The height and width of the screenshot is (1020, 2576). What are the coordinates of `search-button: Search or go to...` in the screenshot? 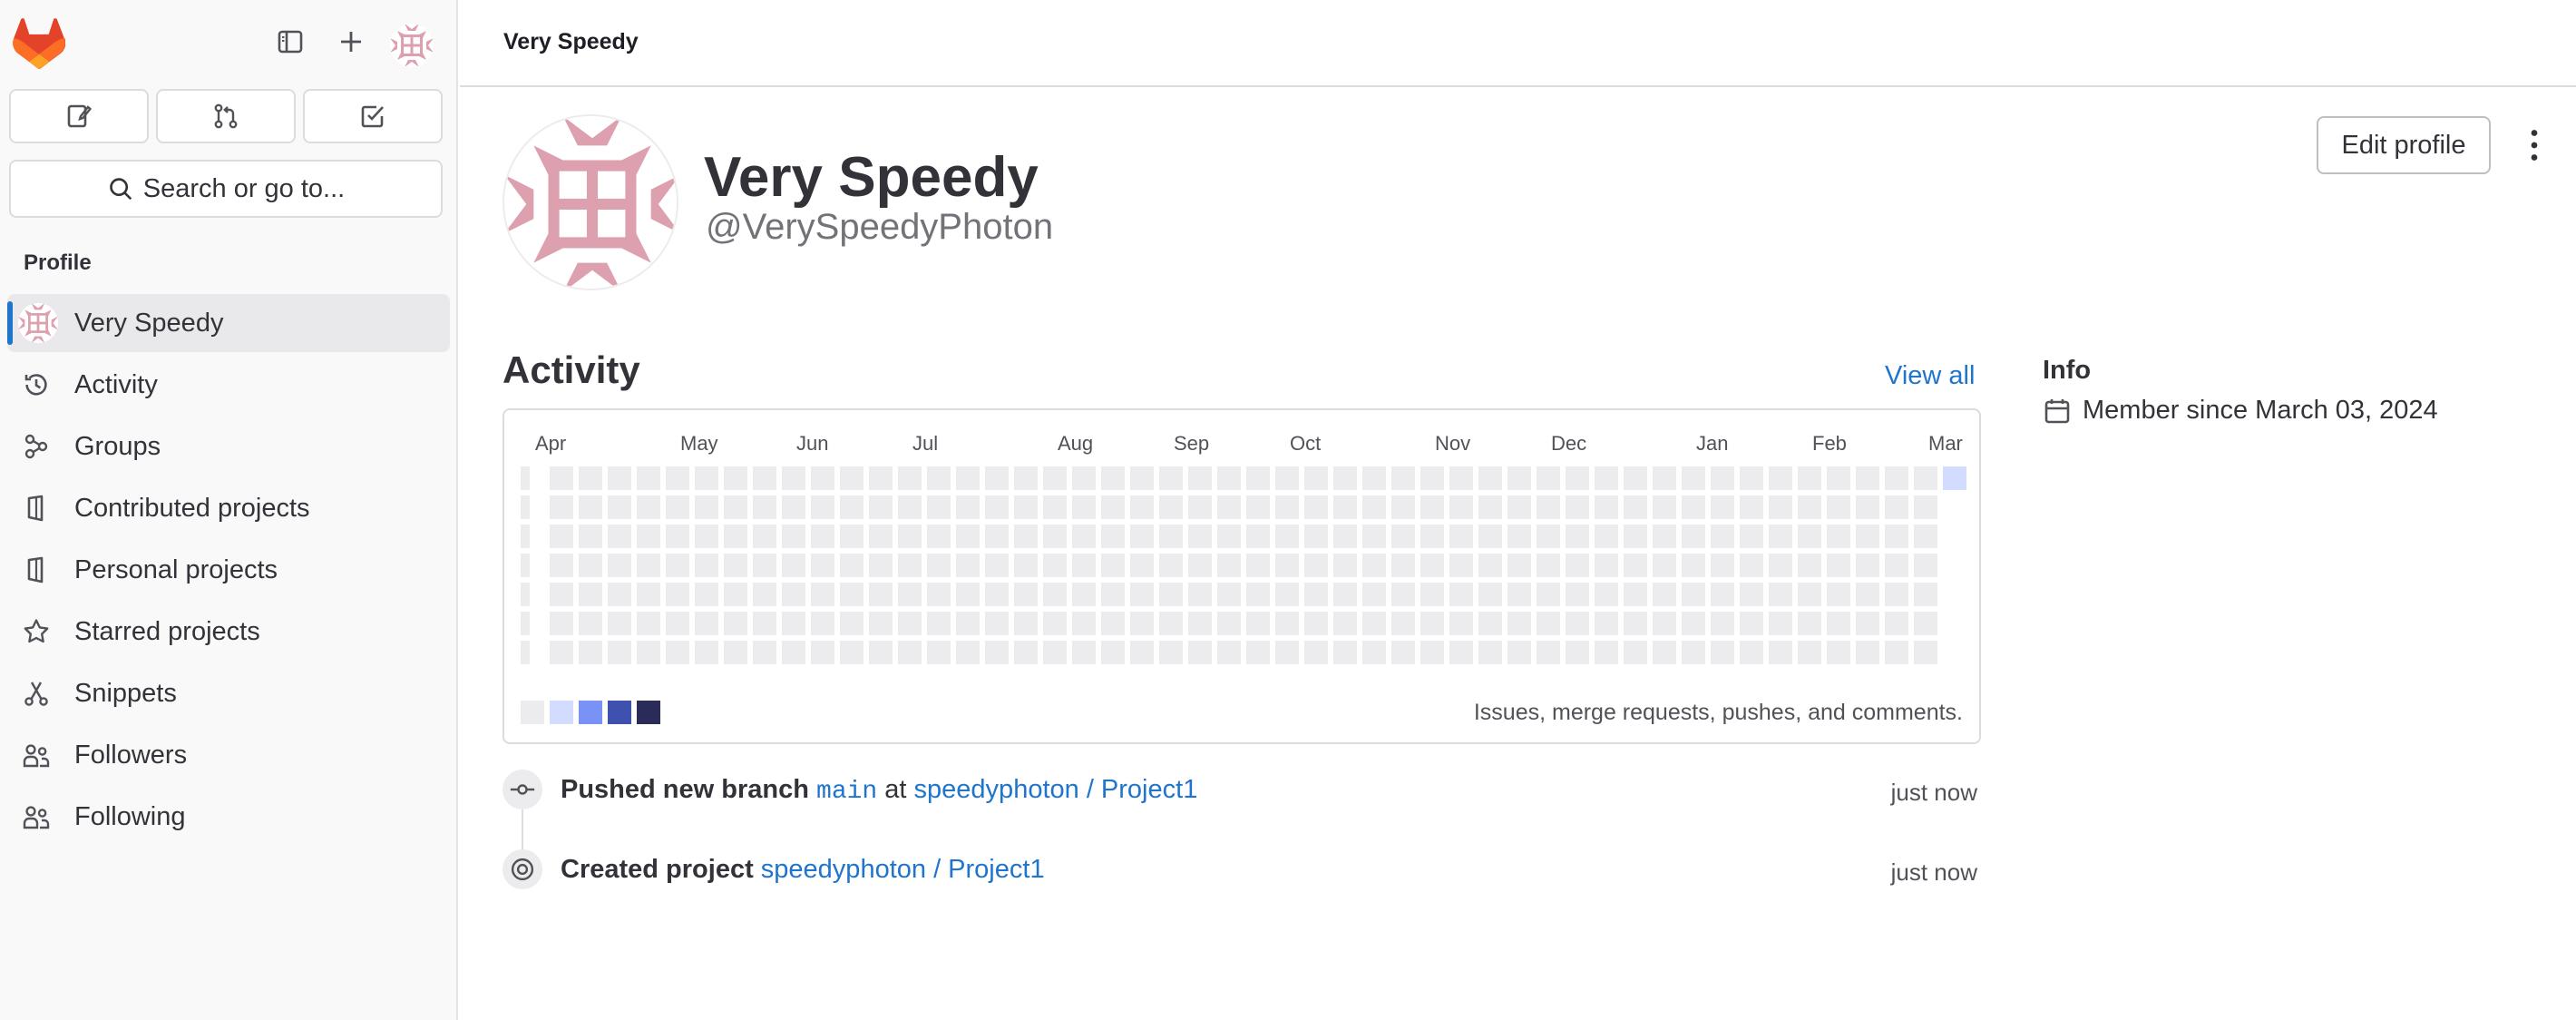 It's located at (226, 189).